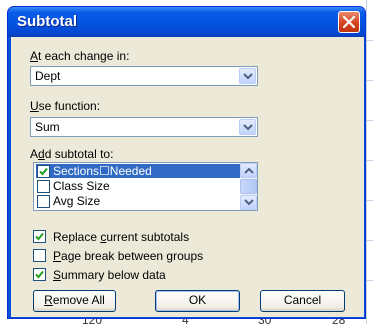 The width and height of the screenshot is (373, 324). Describe the element at coordinates (186, 22) in the screenshot. I see `title-bar: Subtotal` at that location.